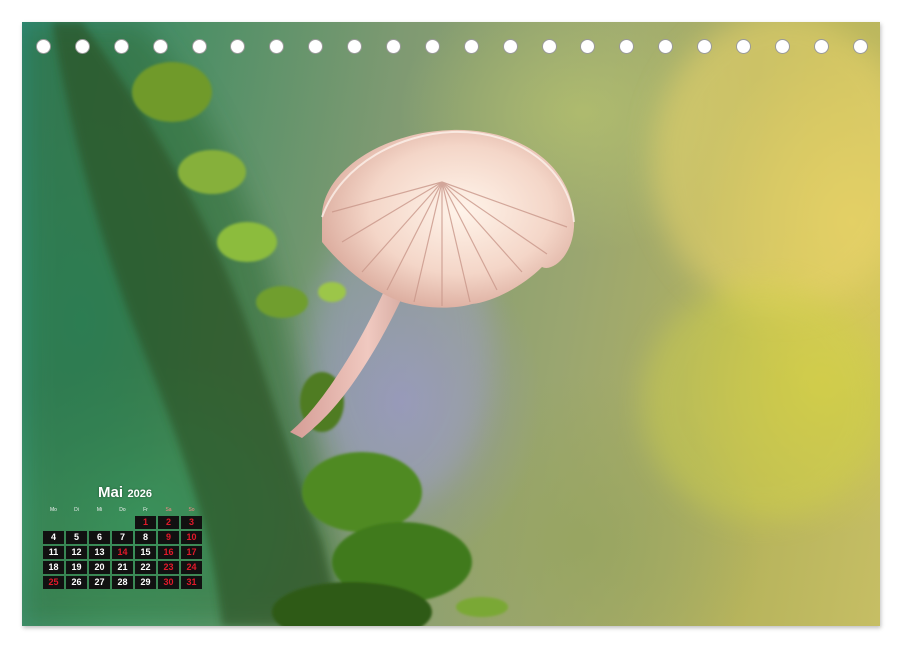 The width and height of the screenshot is (902, 648). I want to click on calendar-month: Mai, so click(111, 492).